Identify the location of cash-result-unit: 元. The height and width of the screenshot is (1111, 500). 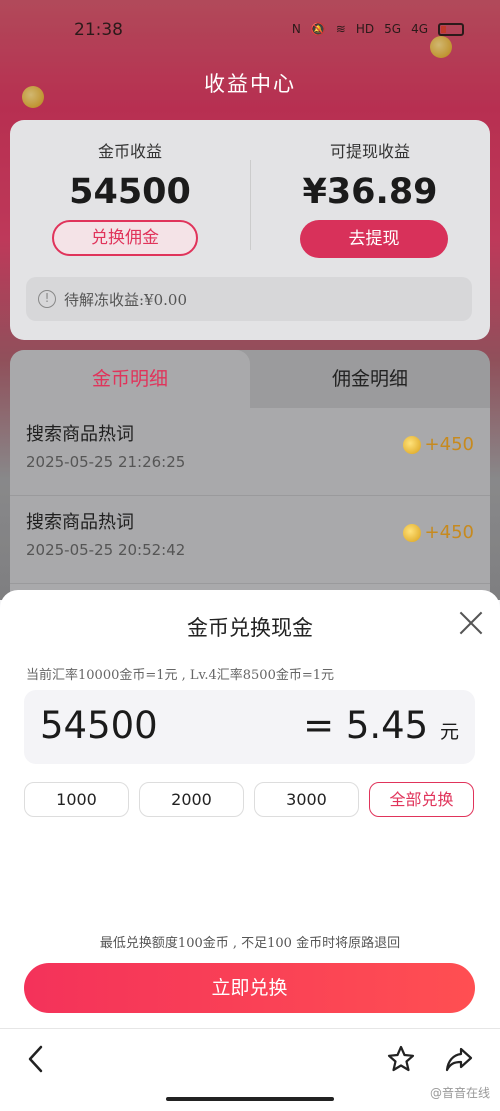
(449, 732).